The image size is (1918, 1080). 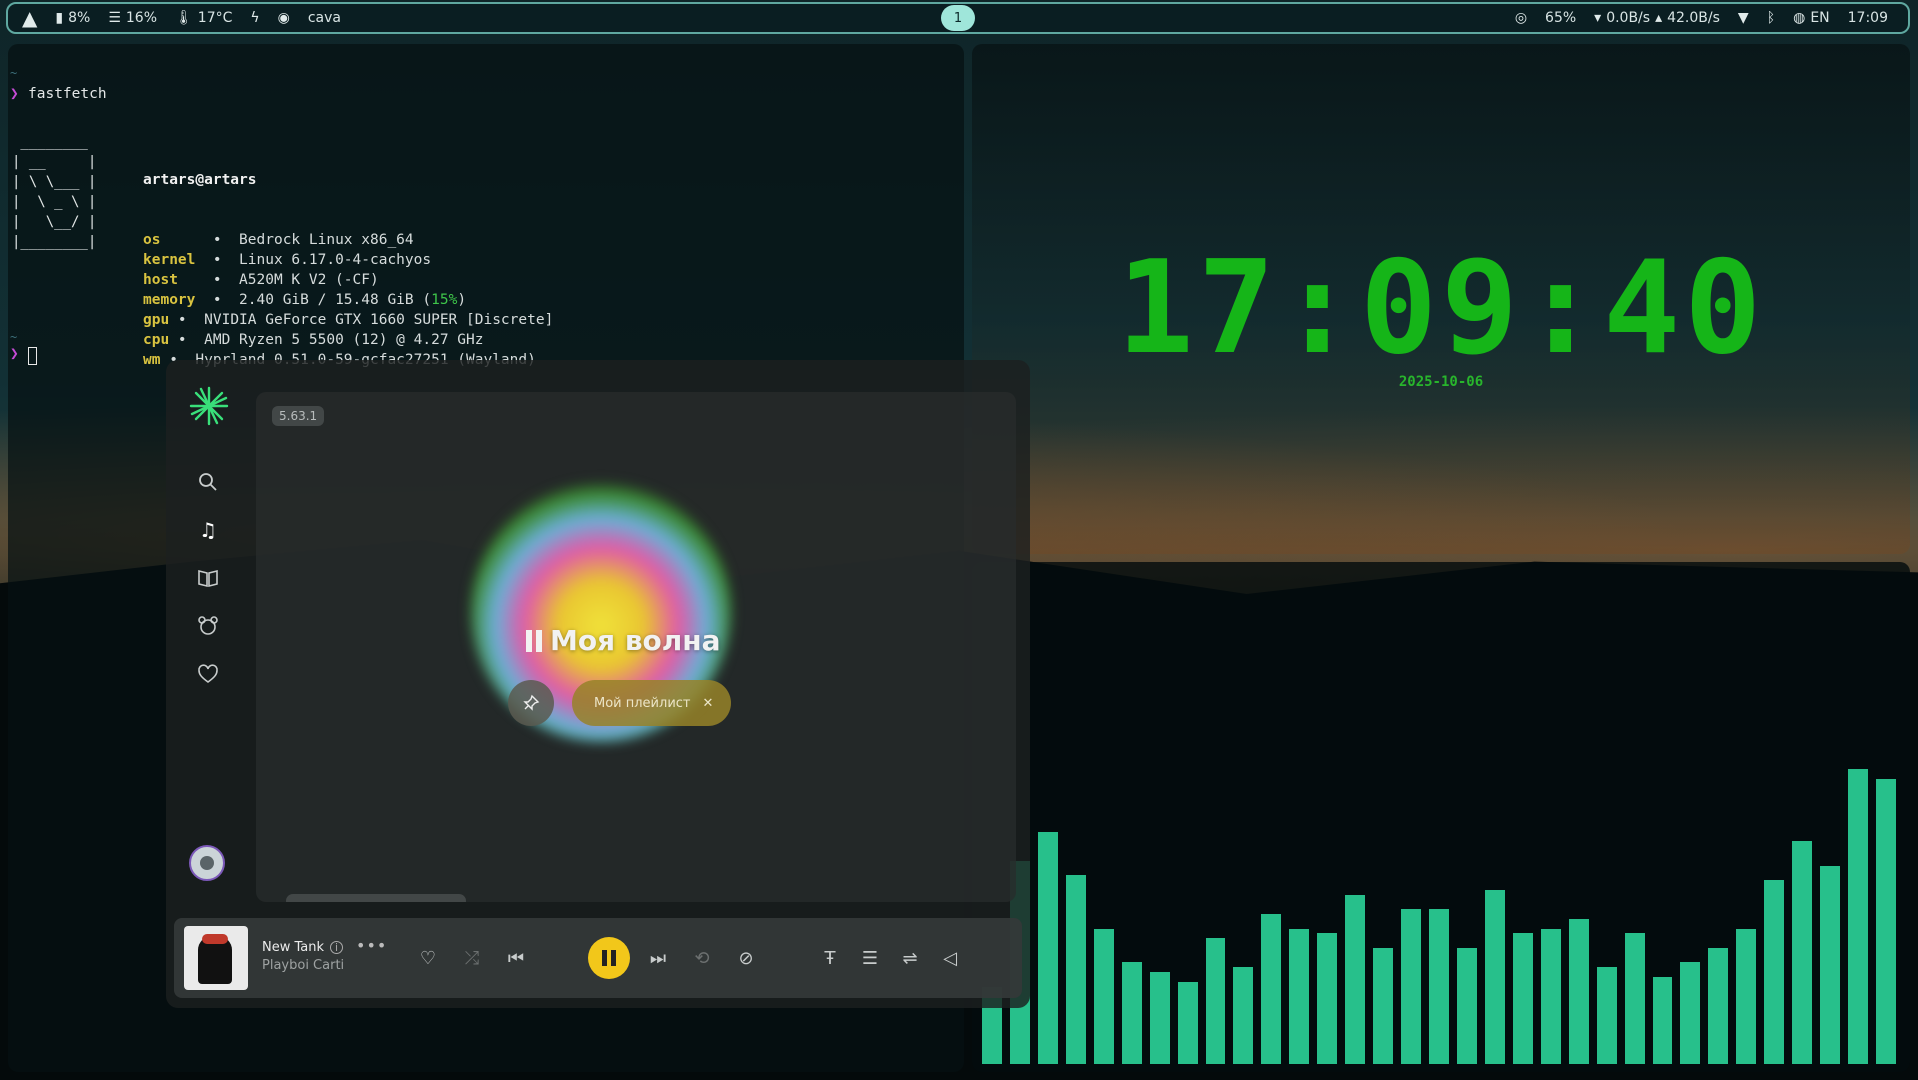 I want to click on fastfetch-key: kernel, so click(x=169, y=260).